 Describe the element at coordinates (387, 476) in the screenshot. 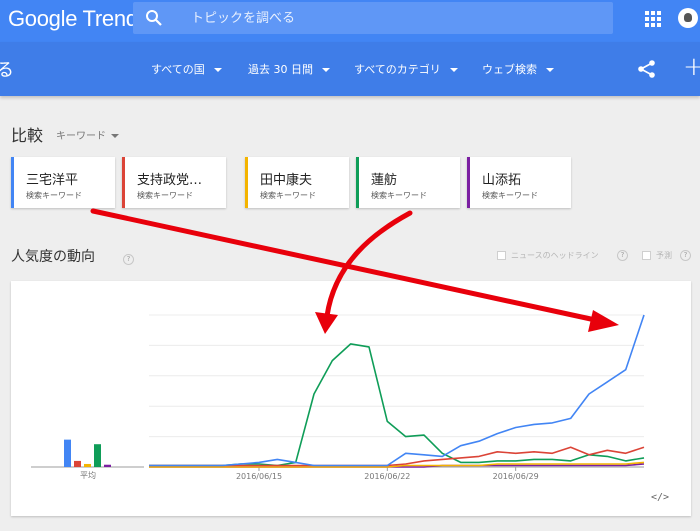

I see `x-tick-label: 2016/06/22` at that location.